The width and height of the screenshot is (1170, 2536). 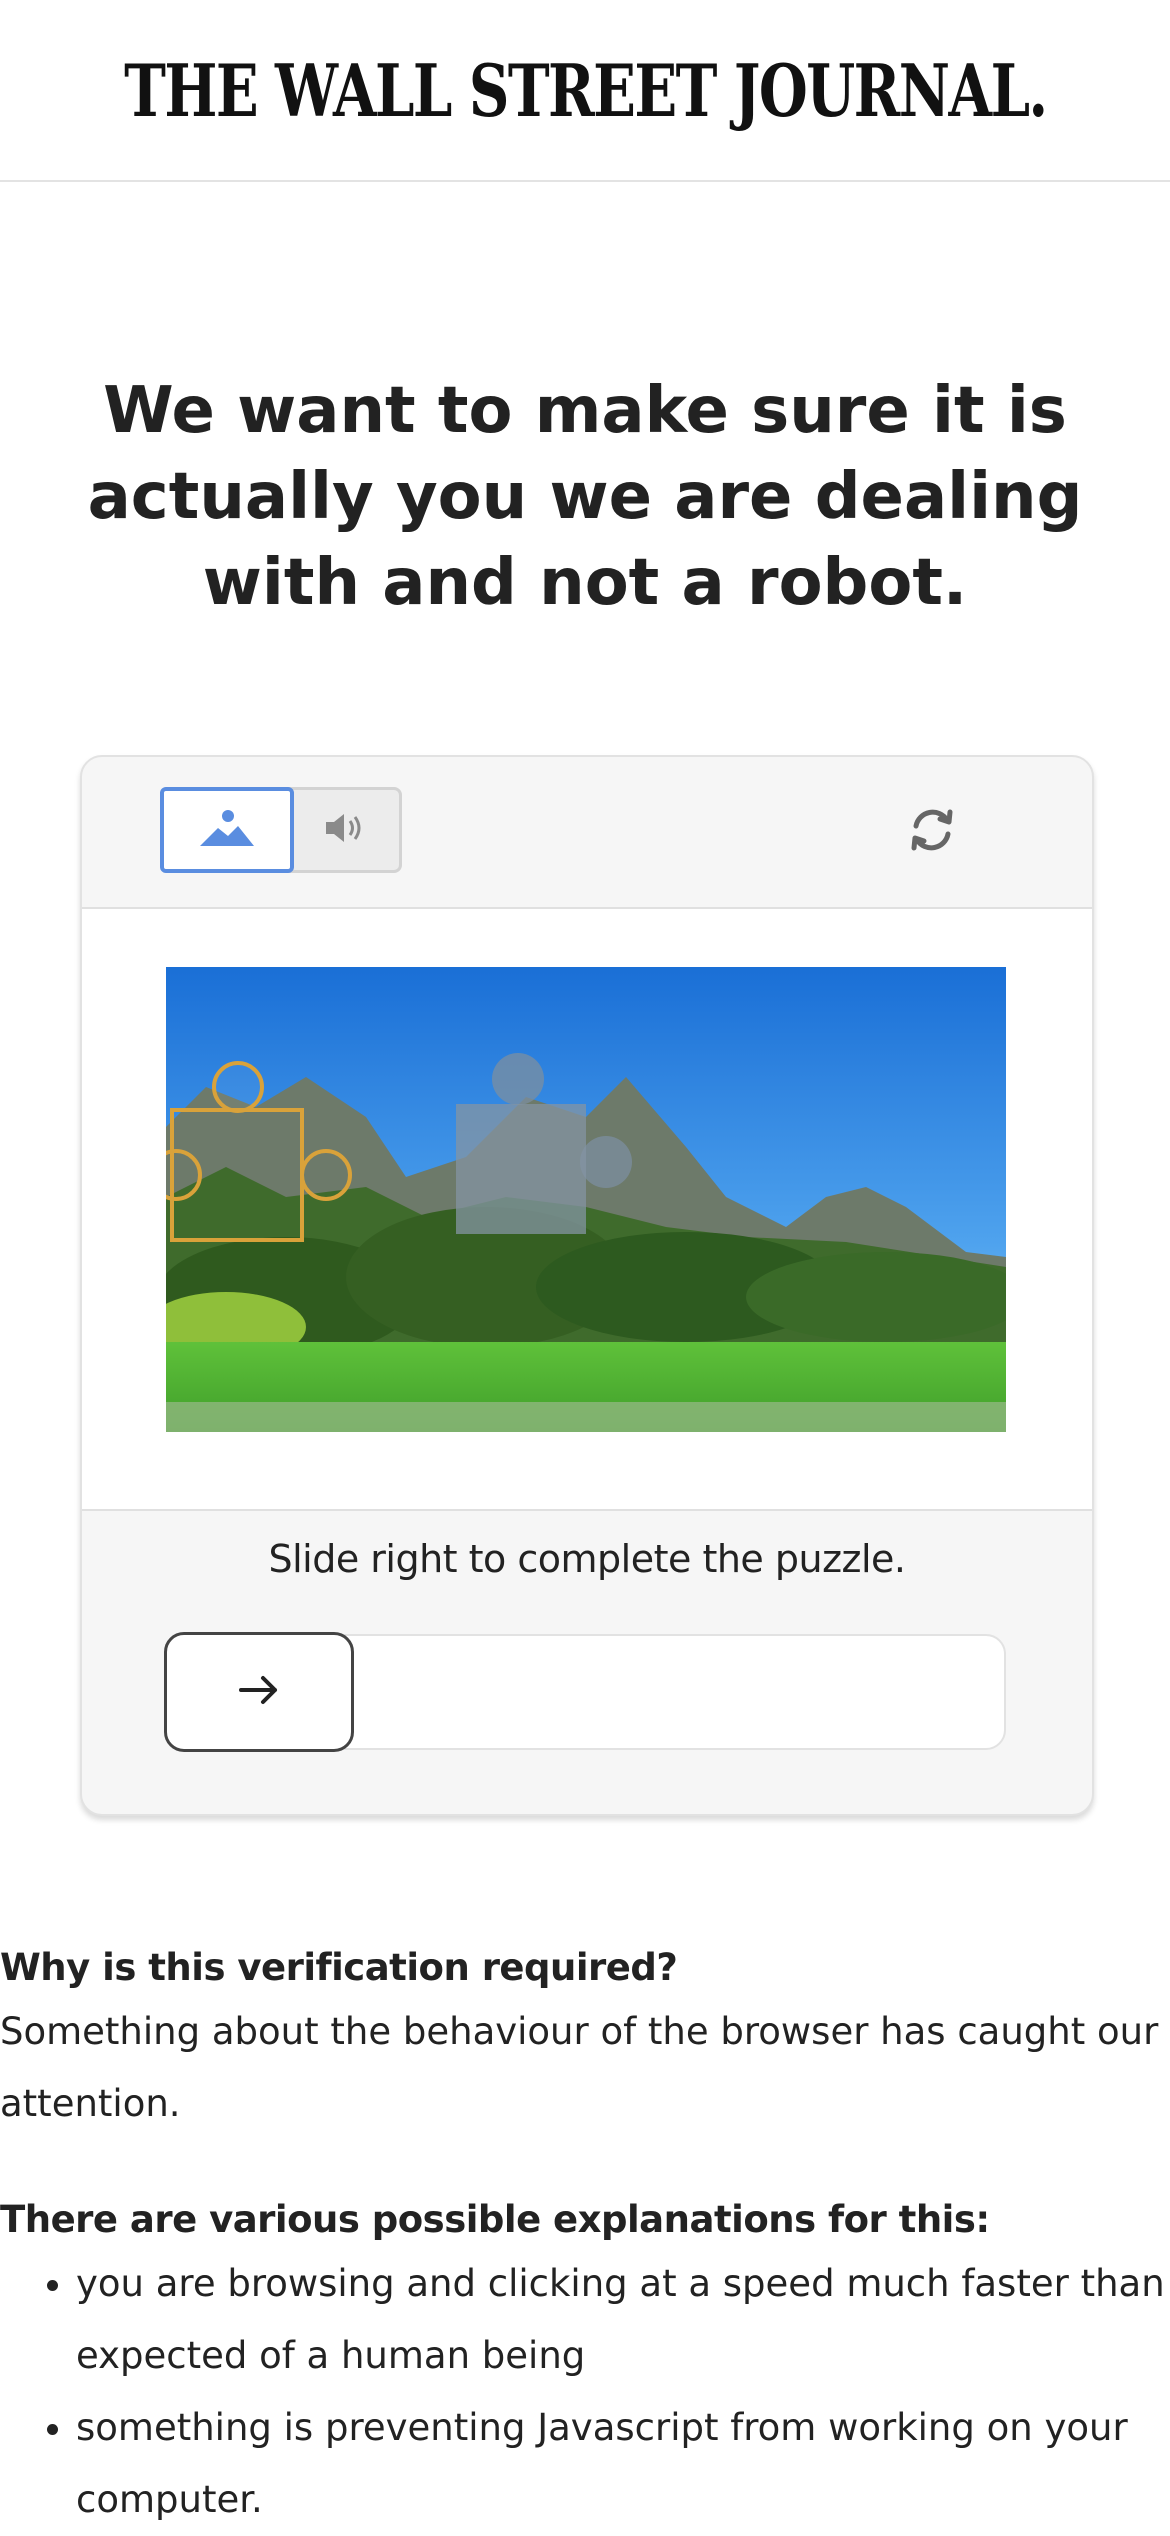 I want to click on captcha-instruction: Slide right to complete the puzzle., so click(x=587, y=1559).